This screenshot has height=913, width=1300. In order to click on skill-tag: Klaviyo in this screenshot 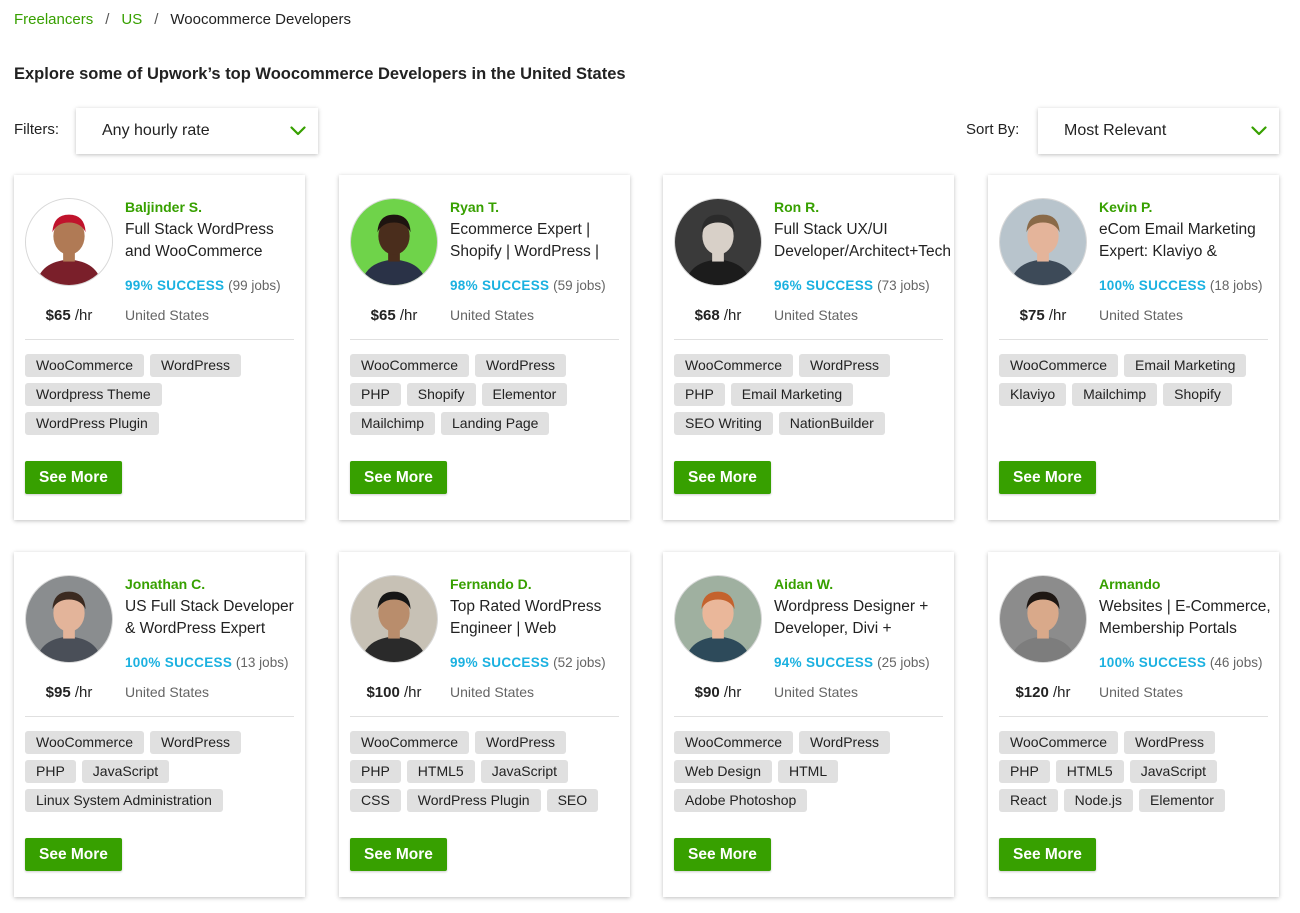, I will do `click(1033, 394)`.